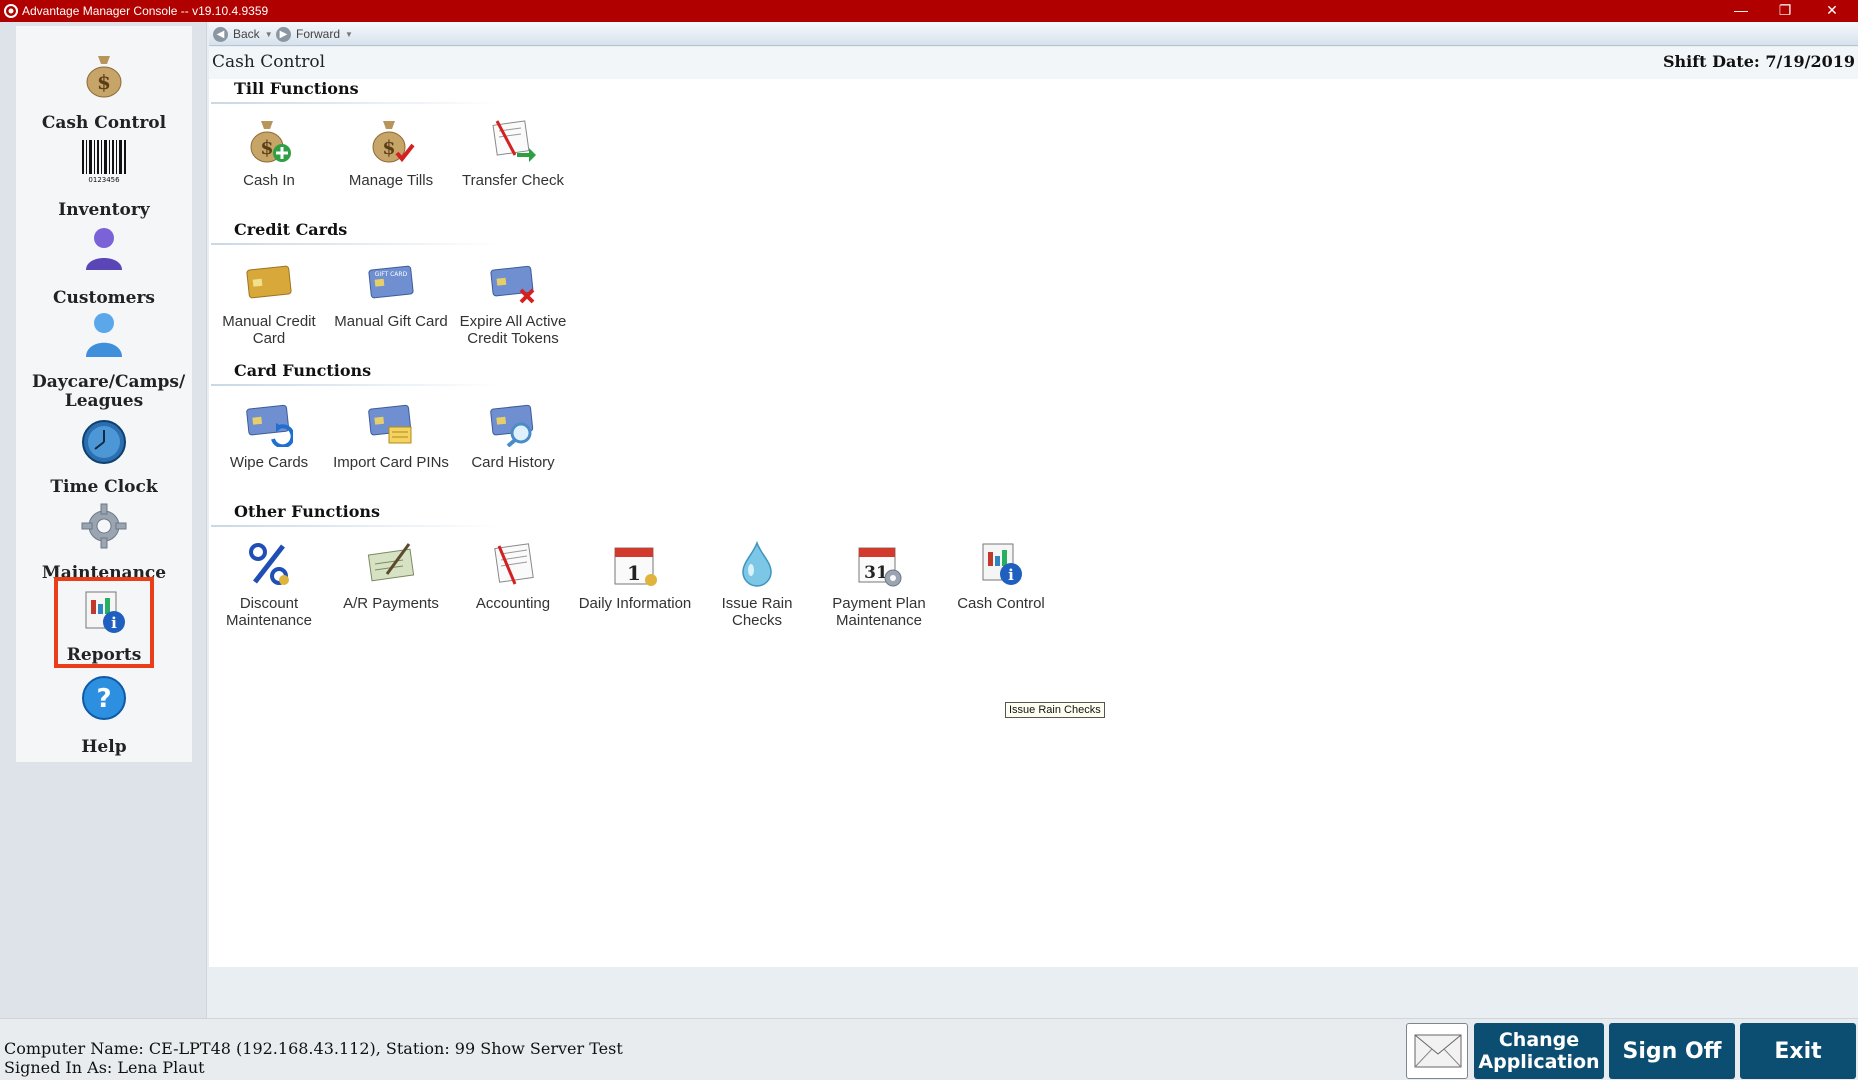 This screenshot has width=1858, height=1080. What do you see at coordinates (269, 282) in the screenshot?
I see `credit-card-icon` at bounding box center [269, 282].